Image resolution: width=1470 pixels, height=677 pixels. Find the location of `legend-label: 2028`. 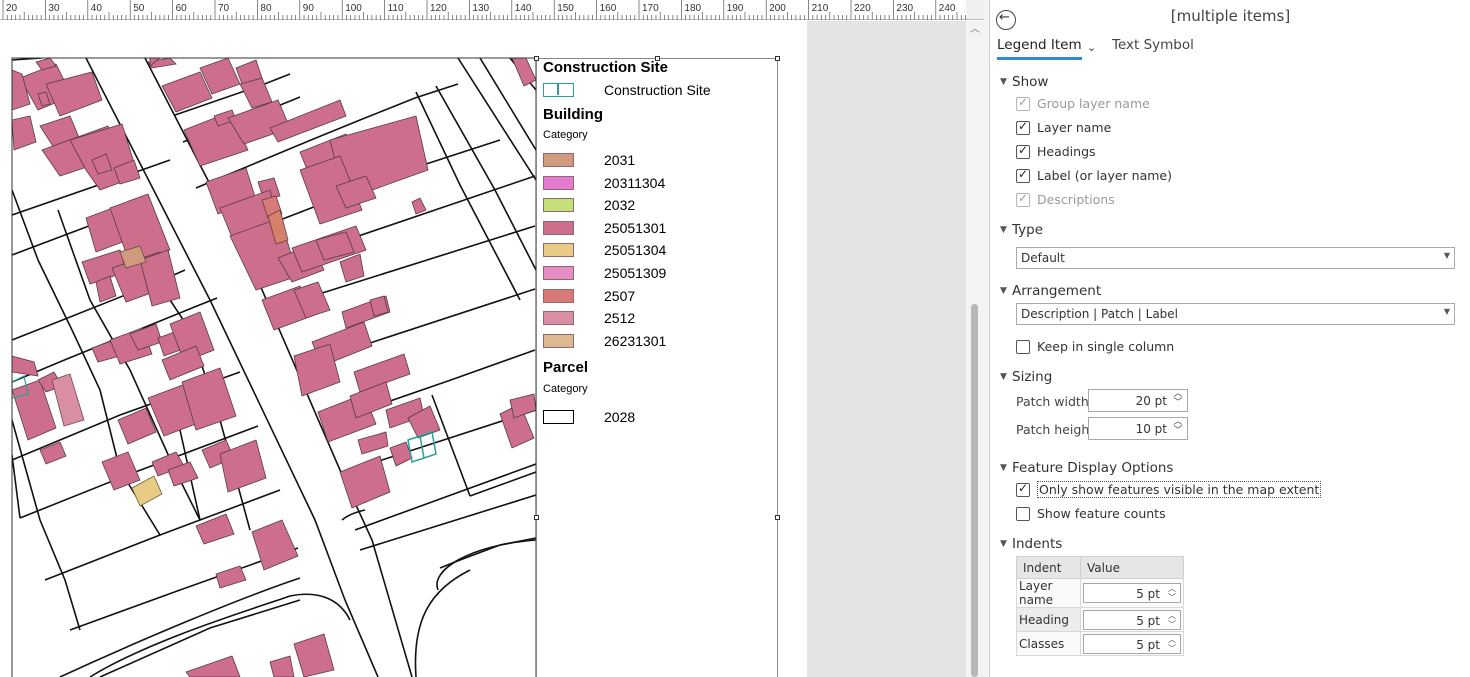

legend-label: 2028 is located at coordinates (620, 417).